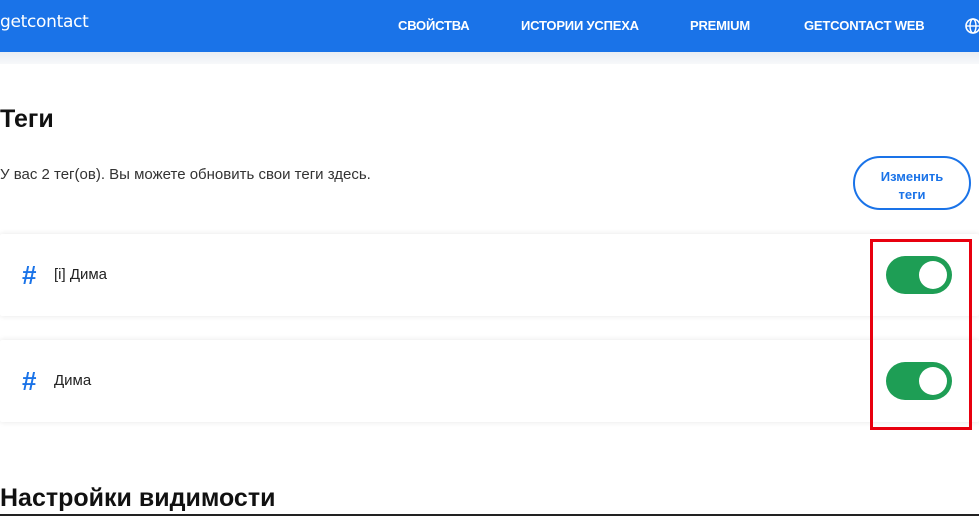 Image resolution: width=979 pixels, height=518 pixels. I want to click on header-divider, so click(489, 58).